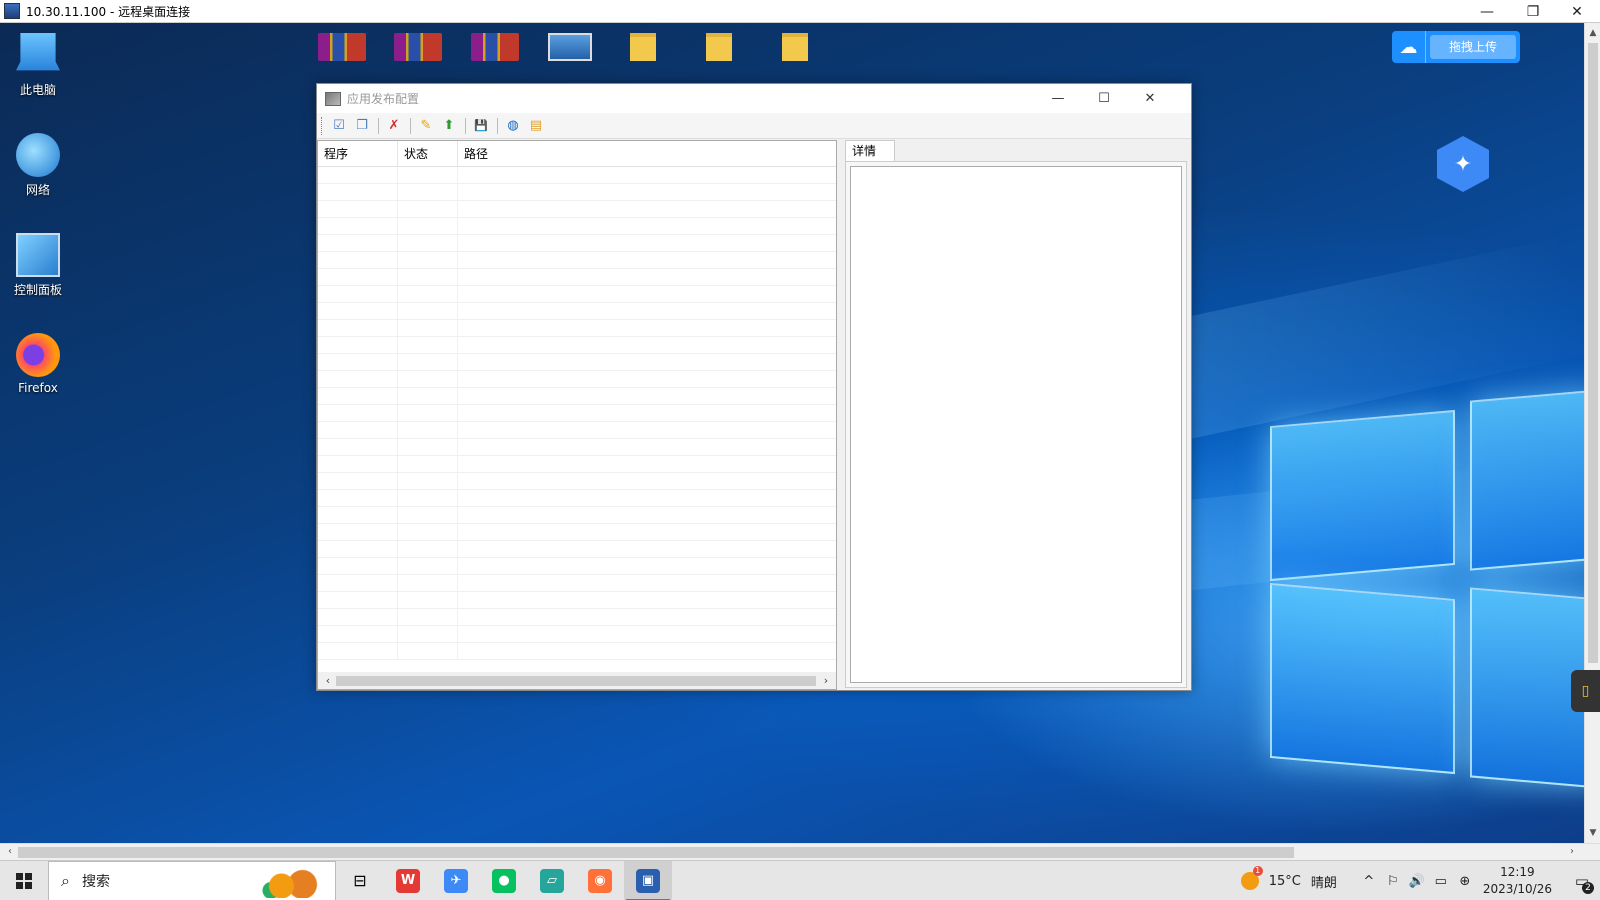 The height and width of the screenshot is (900, 1600). Describe the element at coordinates (339, 126) in the screenshot. I see `new-item-icon: ☑` at that location.